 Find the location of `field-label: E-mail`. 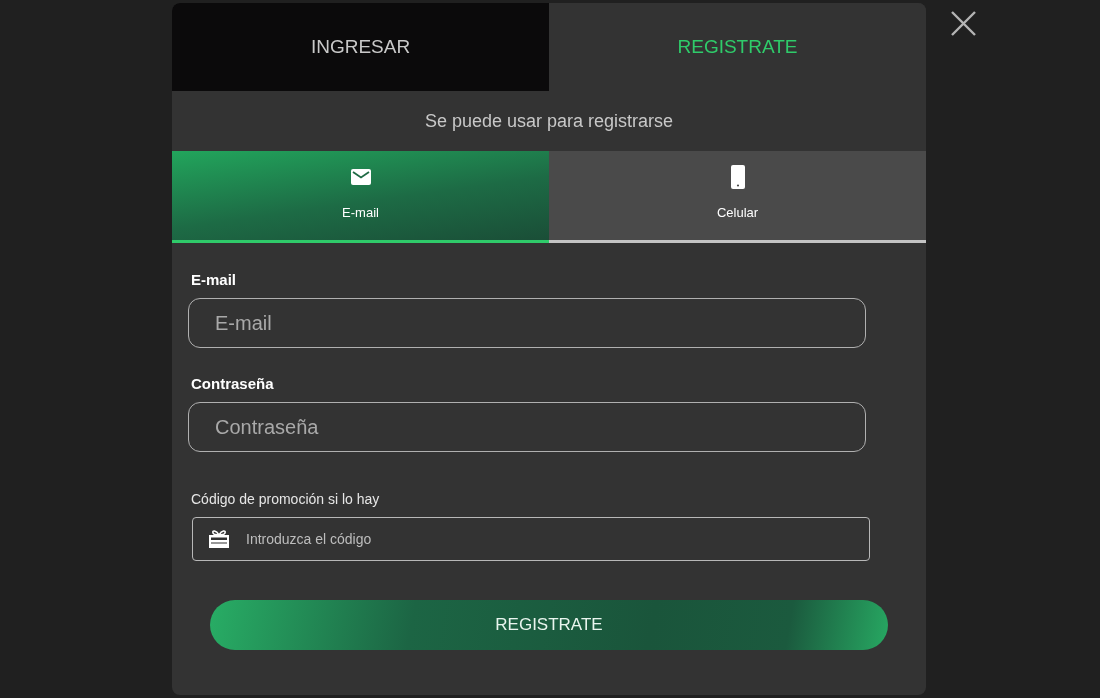

field-label: E-mail is located at coordinates (213, 280).